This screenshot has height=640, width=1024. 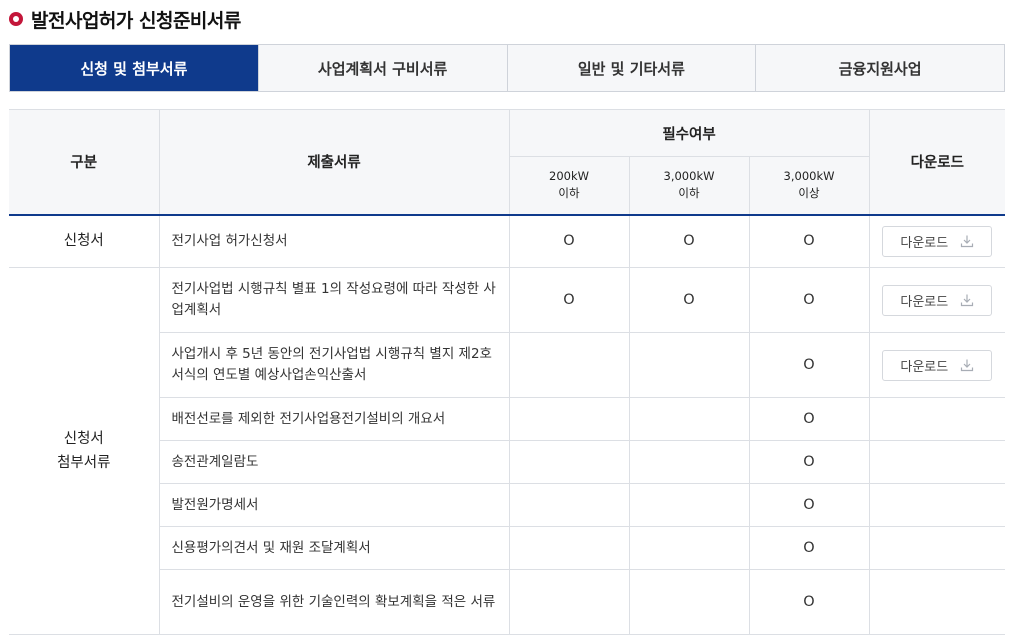 I want to click on header-download: 다운로드, so click(x=937, y=162).